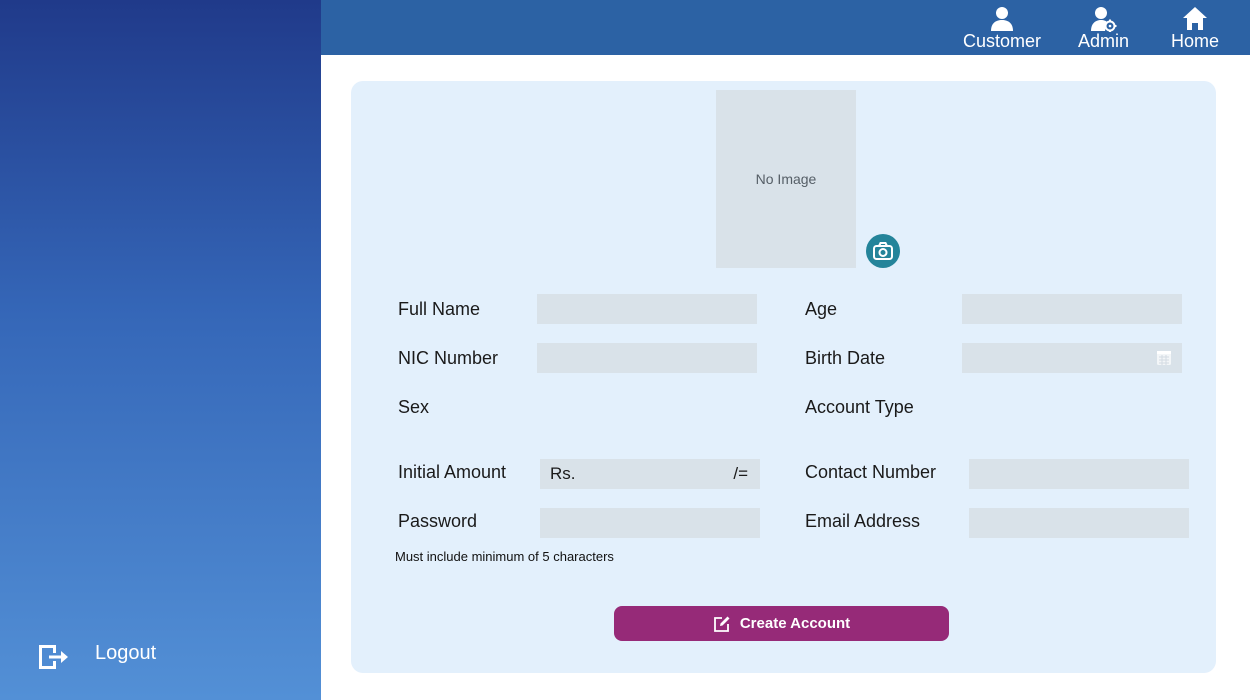  I want to click on account-type-label: Account Type, so click(859, 407).